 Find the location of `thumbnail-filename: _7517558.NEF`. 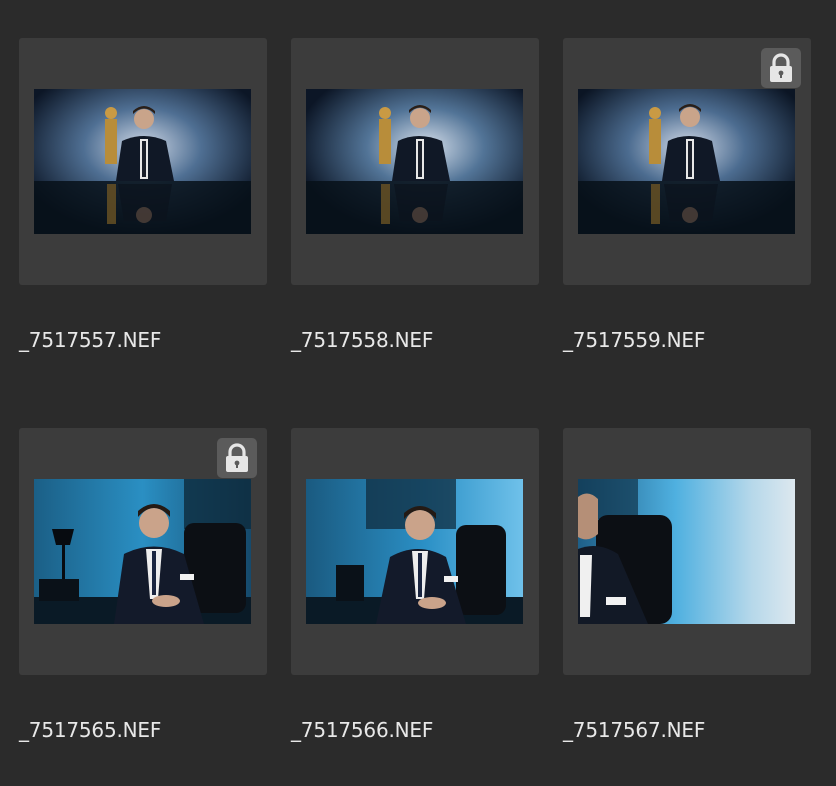

thumbnail-filename: _7517558.NEF is located at coordinates (362, 340).